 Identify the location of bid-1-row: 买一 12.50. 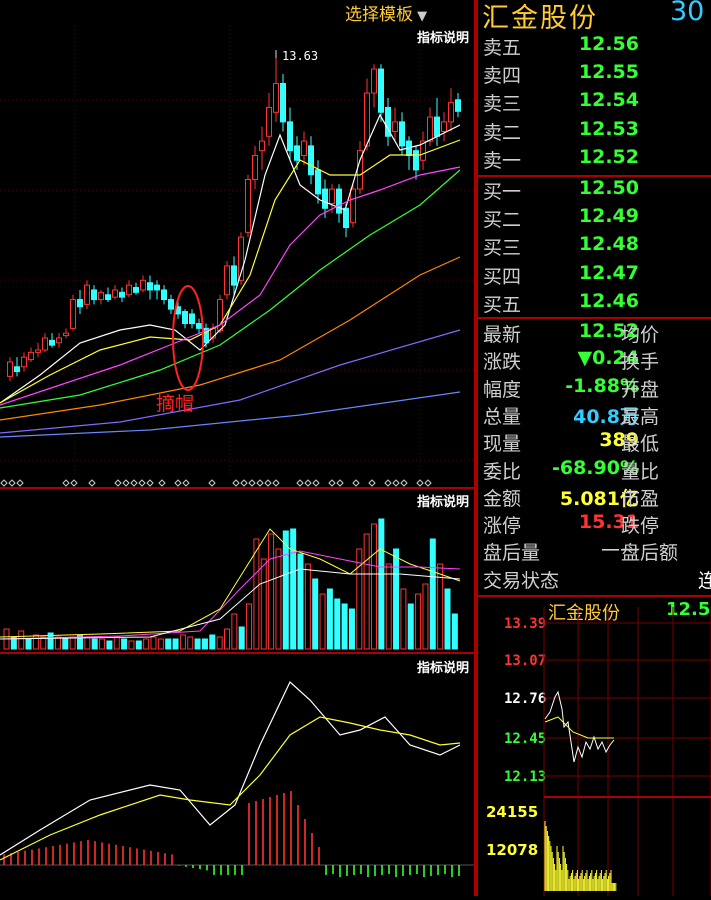
(594, 191).